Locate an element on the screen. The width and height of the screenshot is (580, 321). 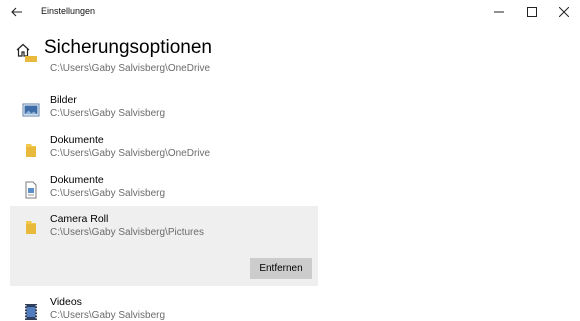
folder-path: C:\Users\Gaby Salvisberg\Pictures is located at coordinates (127, 232).